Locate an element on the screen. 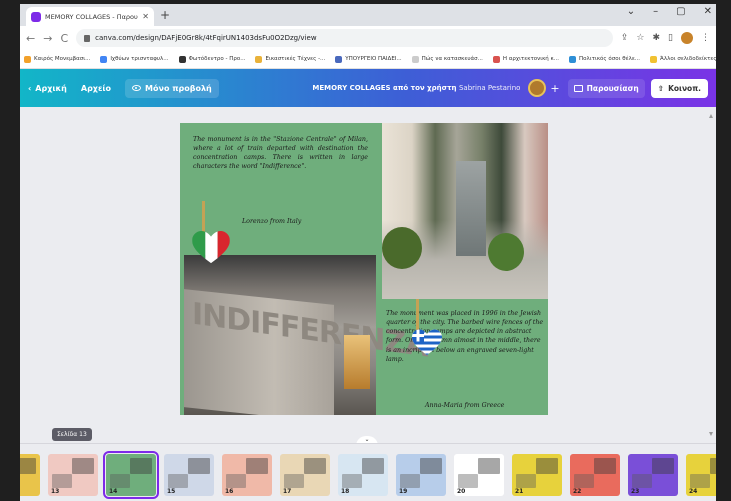 This screenshot has height=501, width=731. page-thumbnail: 14 is located at coordinates (131, 475).